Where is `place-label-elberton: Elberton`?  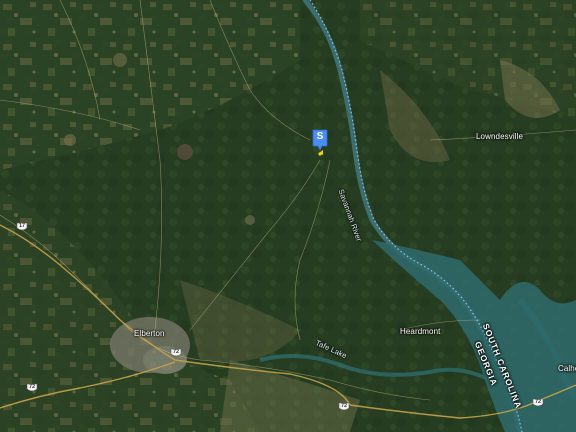 place-label-elberton: Elberton is located at coordinates (149, 333).